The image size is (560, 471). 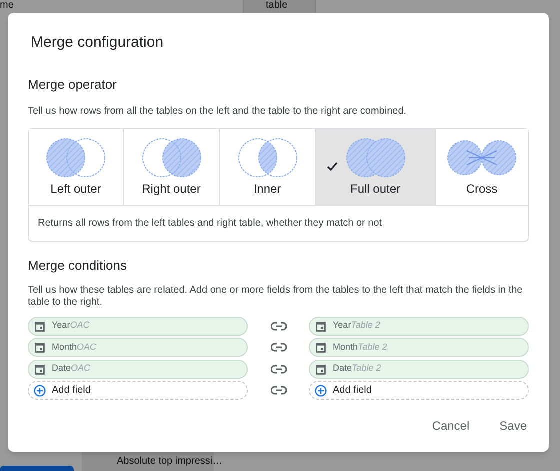 I want to click on dialog-title: Merge configuration, so click(x=97, y=43).